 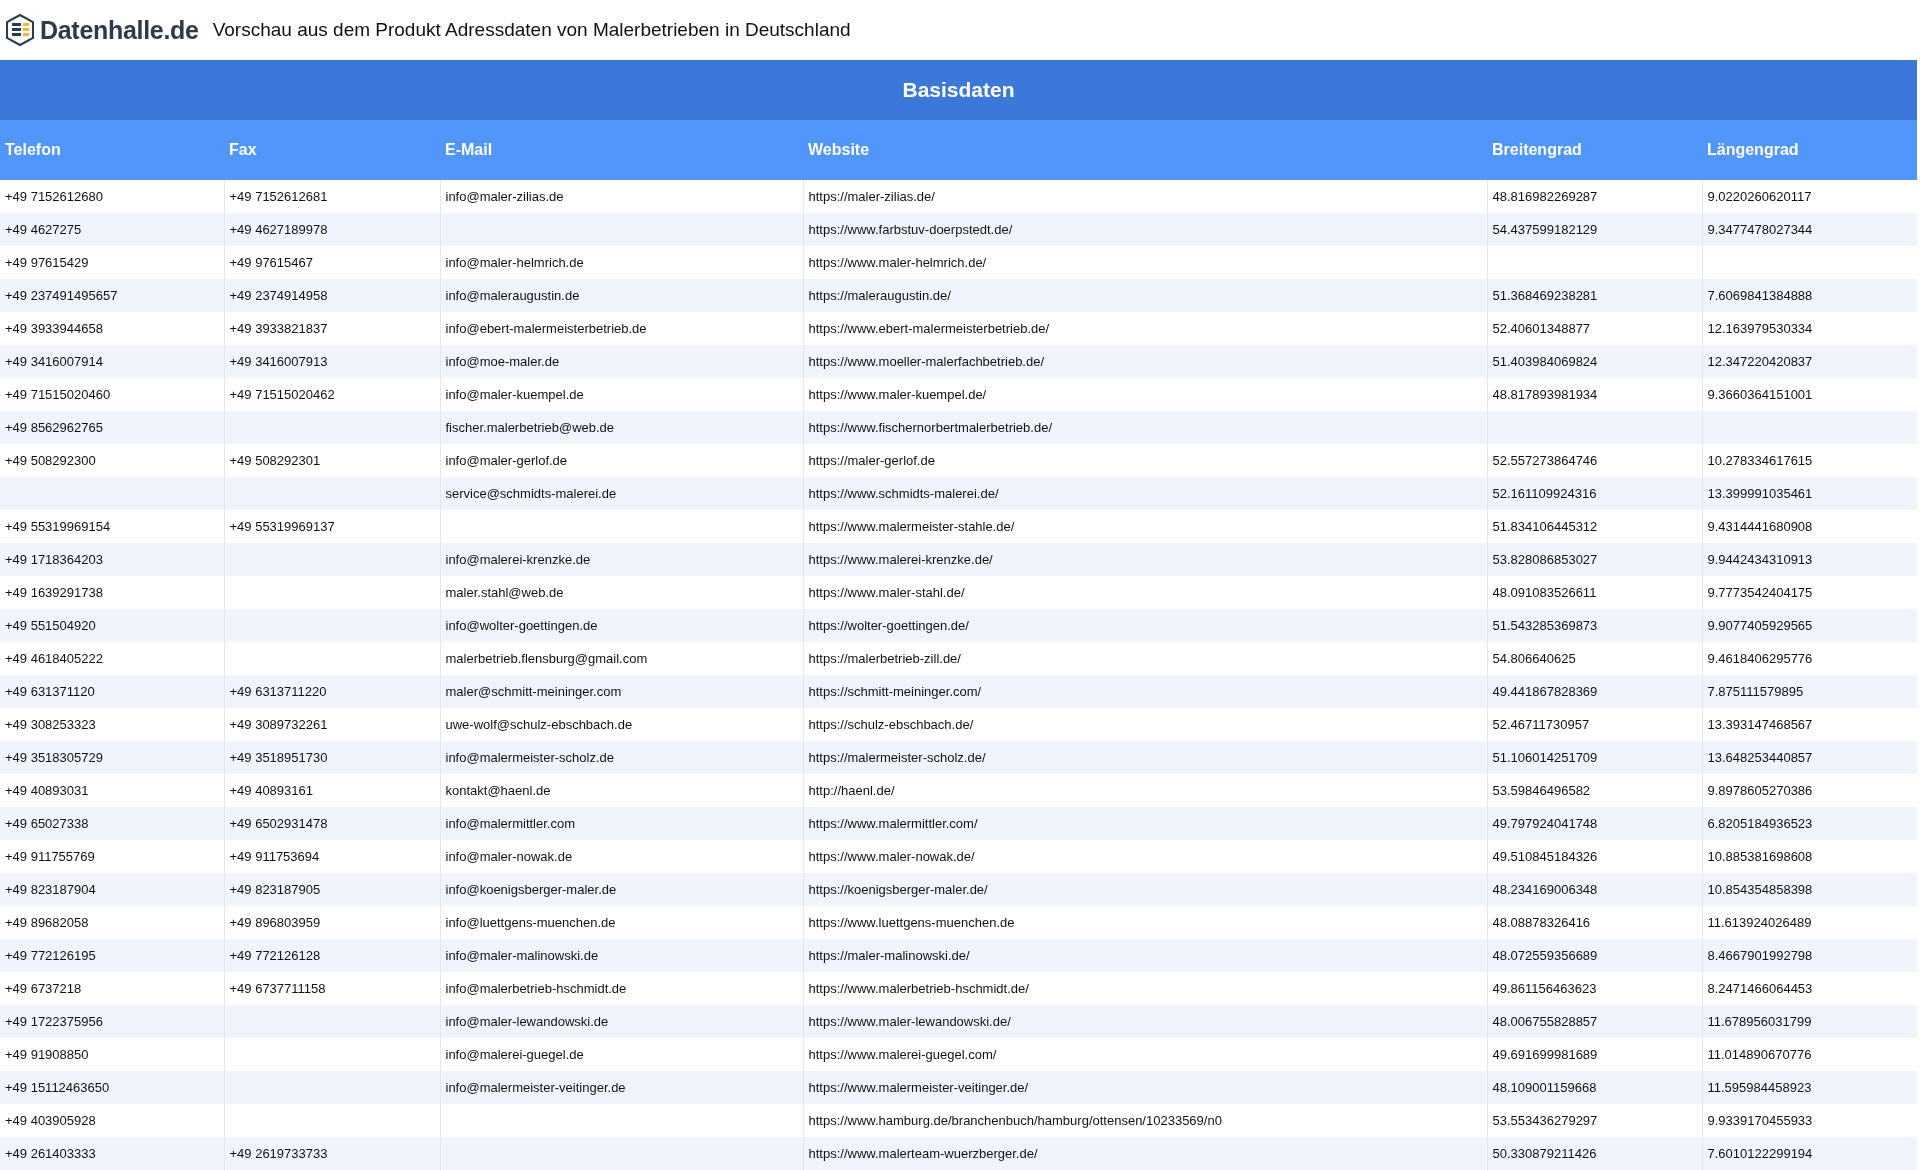 What do you see at coordinates (112, 229) in the screenshot?
I see `table-cell: +49 4627275` at bounding box center [112, 229].